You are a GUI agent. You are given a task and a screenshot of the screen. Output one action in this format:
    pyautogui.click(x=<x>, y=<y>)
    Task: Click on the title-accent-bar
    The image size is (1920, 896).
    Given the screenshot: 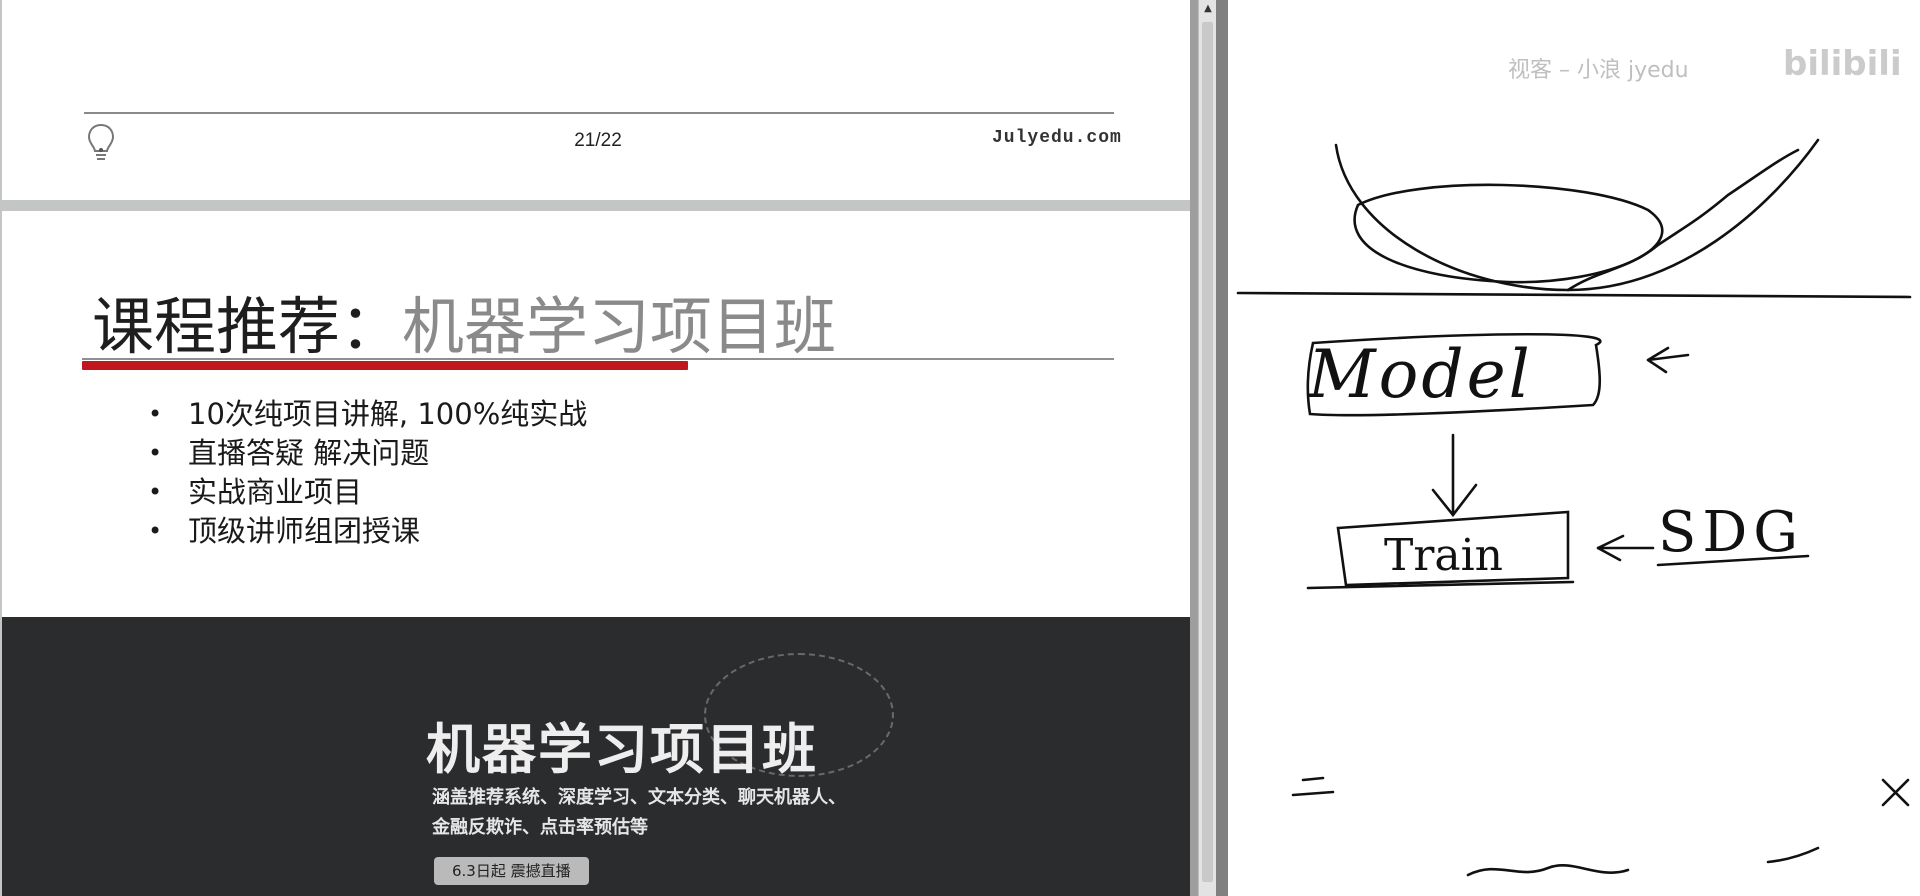 What is the action you would take?
    pyautogui.click(x=385, y=365)
    